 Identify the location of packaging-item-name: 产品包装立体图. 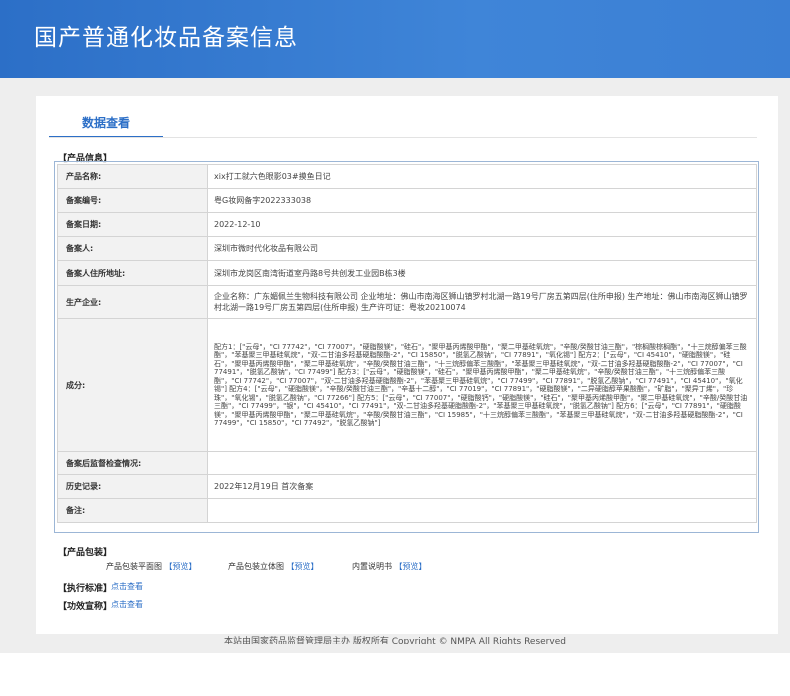
(256, 566).